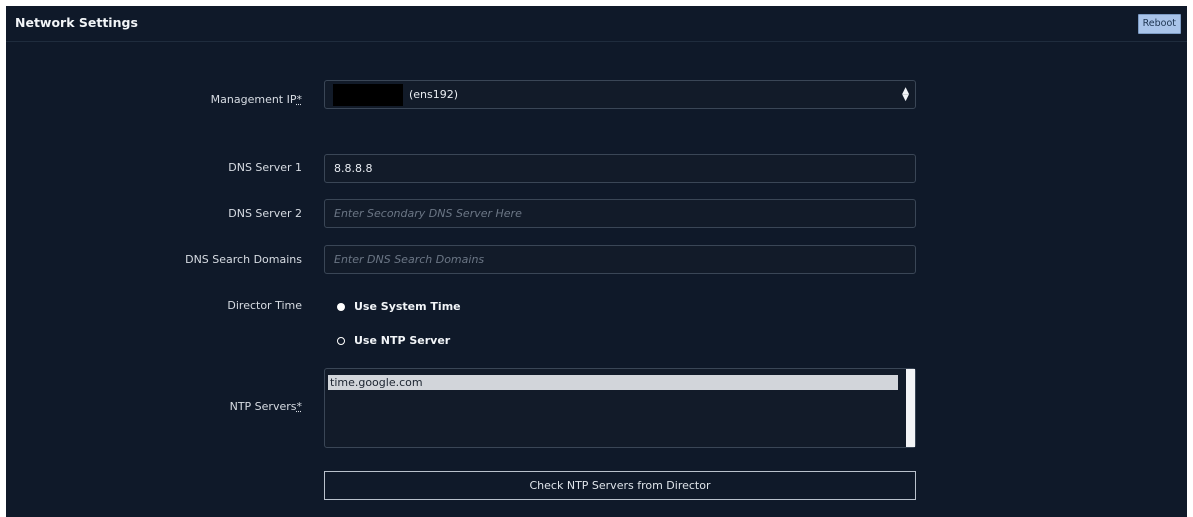 This screenshot has height=517, width=1193. Describe the element at coordinates (620, 213) in the screenshot. I see `dns-server-2-input: Enter Secondary DNS Server Here` at that location.